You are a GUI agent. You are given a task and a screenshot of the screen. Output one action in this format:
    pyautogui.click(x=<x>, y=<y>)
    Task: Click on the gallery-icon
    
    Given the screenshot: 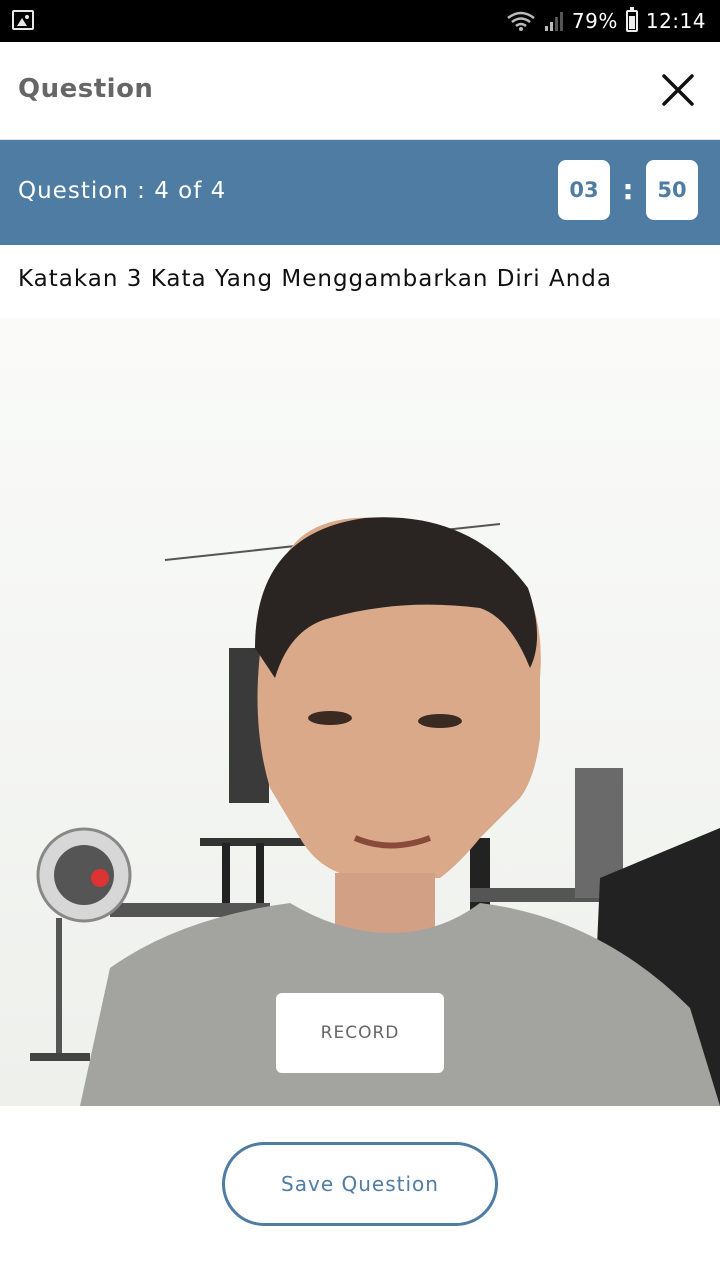 What is the action you would take?
    pyautogui.click(x=23, y=20)
    